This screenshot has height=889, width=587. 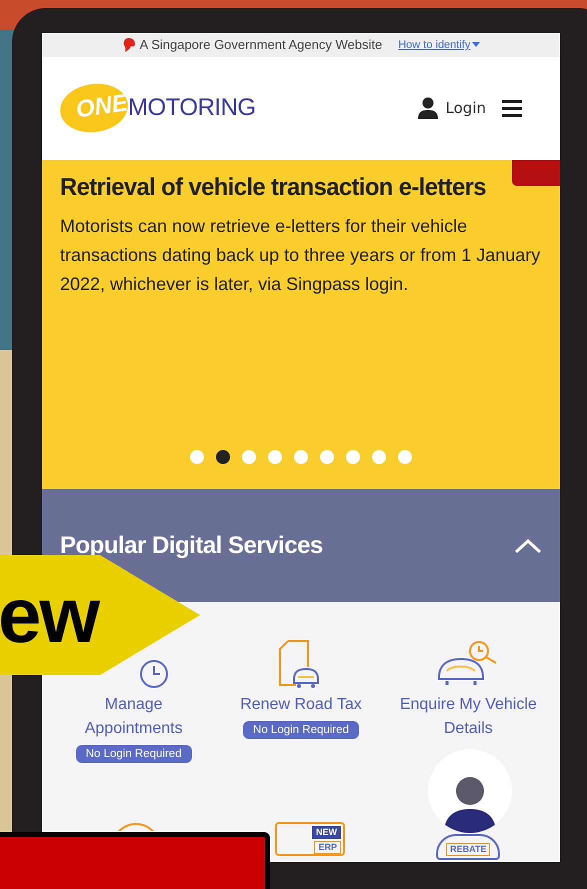 I want to click on service-link: Renew Road Tax, so click(x=301, y=705).